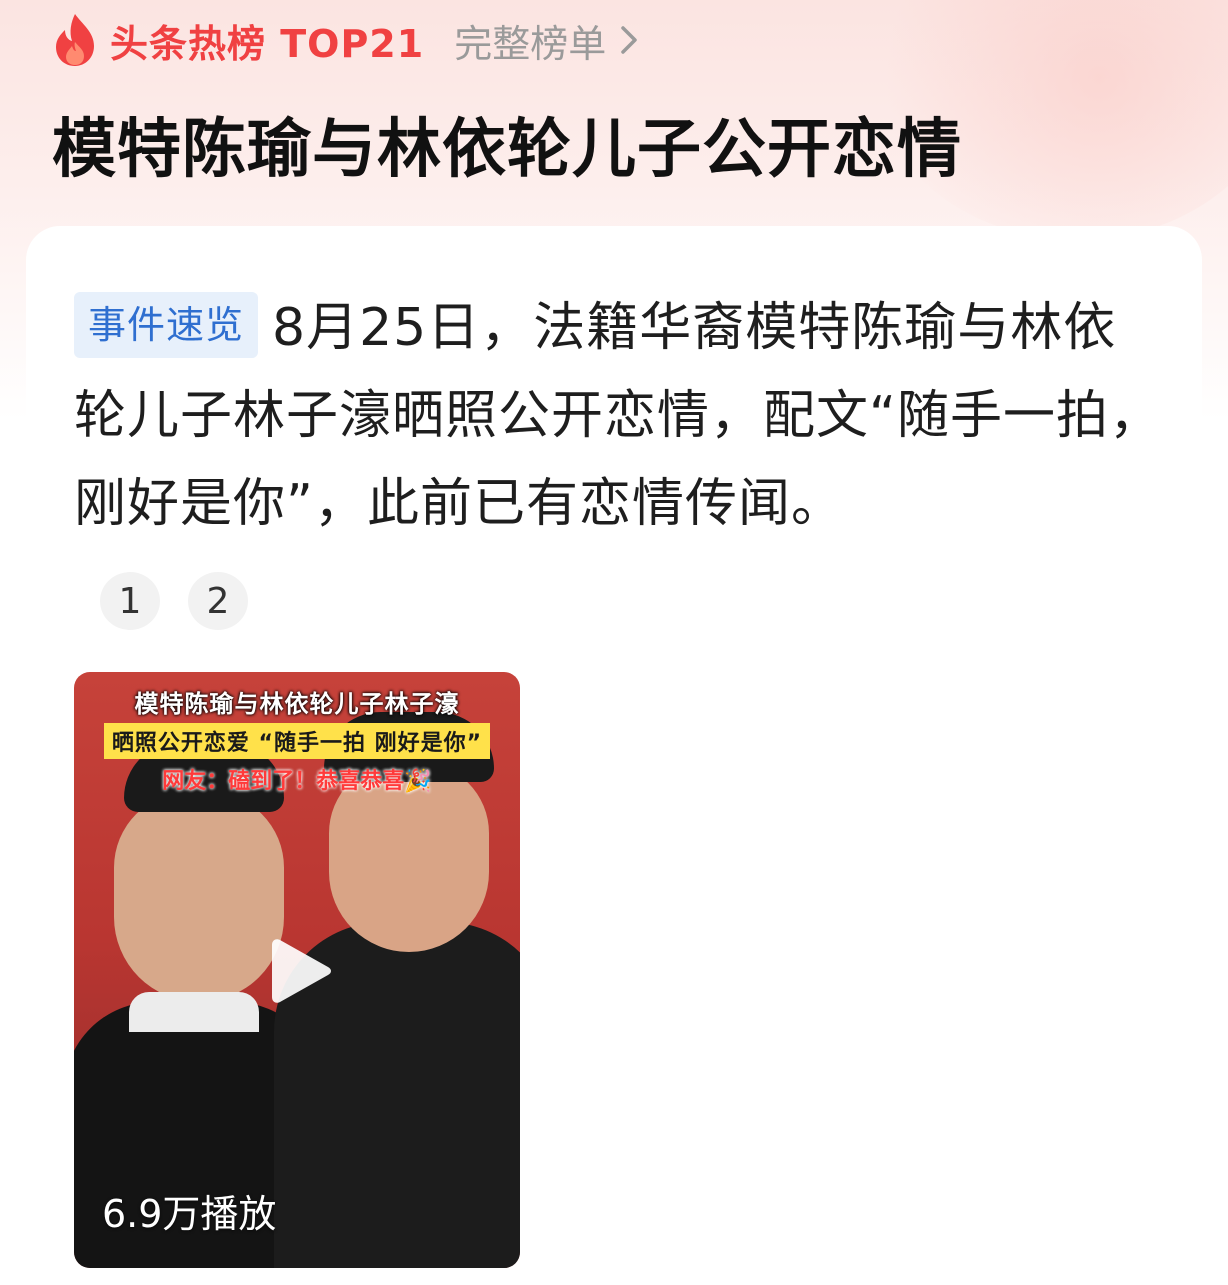 The height and width of the screenshot is (1285, 1228). What do you see at coordinates (218, 601) in the screenshot?
I see `pager-item-2: 2` at bounding box center [218, 601].